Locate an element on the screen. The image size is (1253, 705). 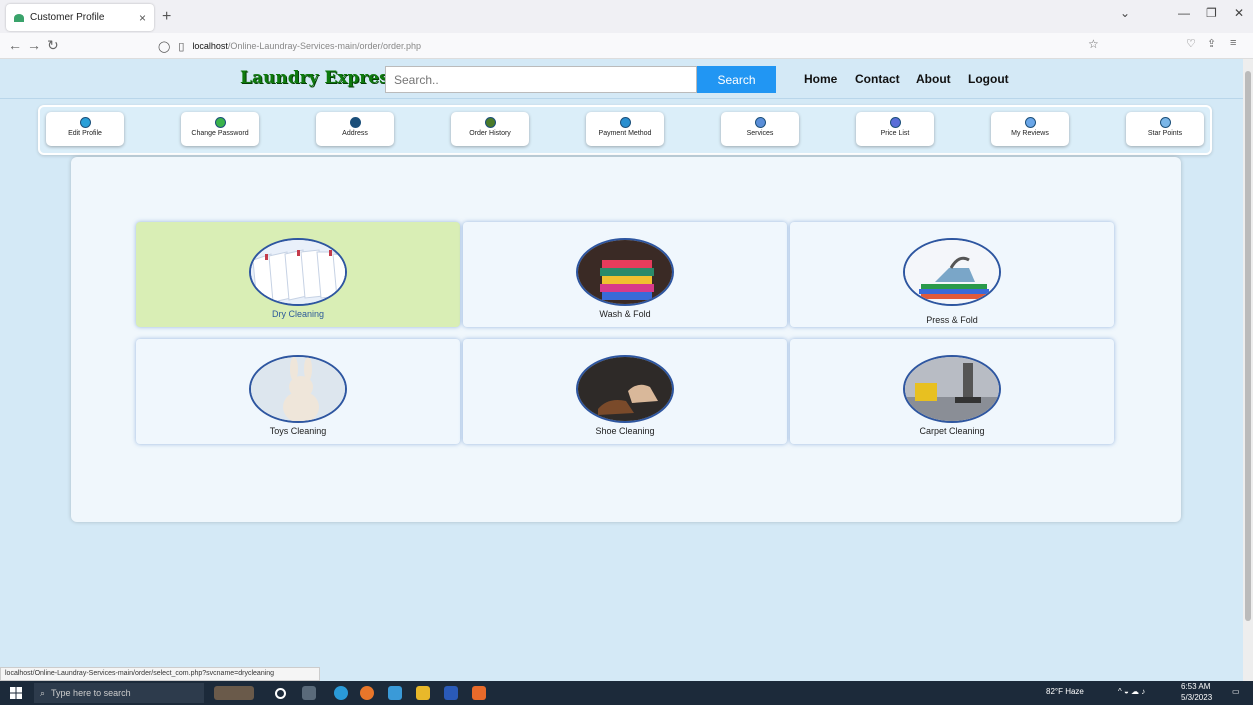
toys-cleaning-icon is located at coordinates (298, 389).